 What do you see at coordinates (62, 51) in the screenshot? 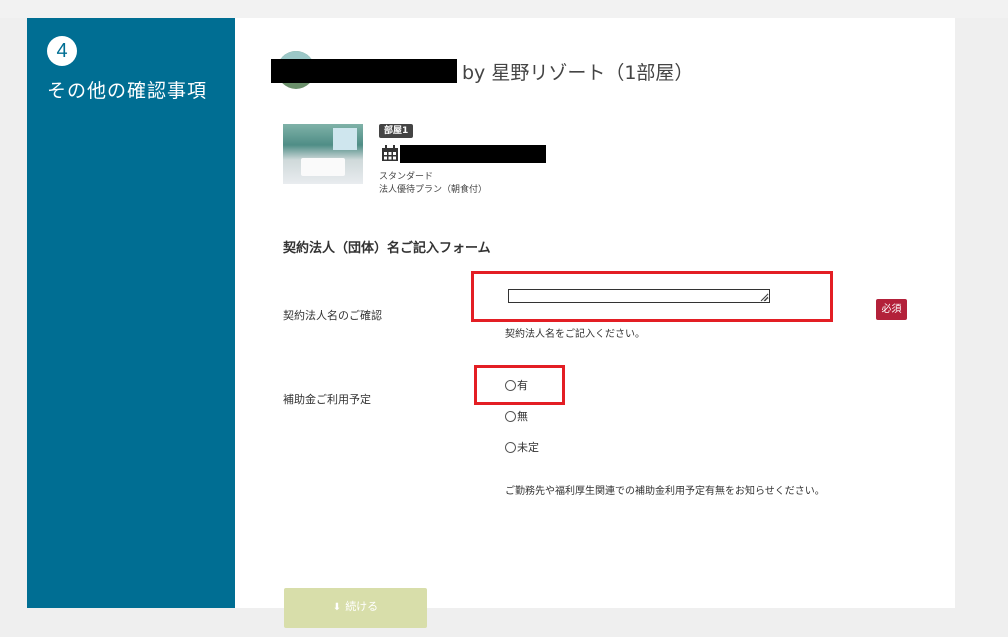
I see `step-number-badge: 4` at bounding box center [62, 51].